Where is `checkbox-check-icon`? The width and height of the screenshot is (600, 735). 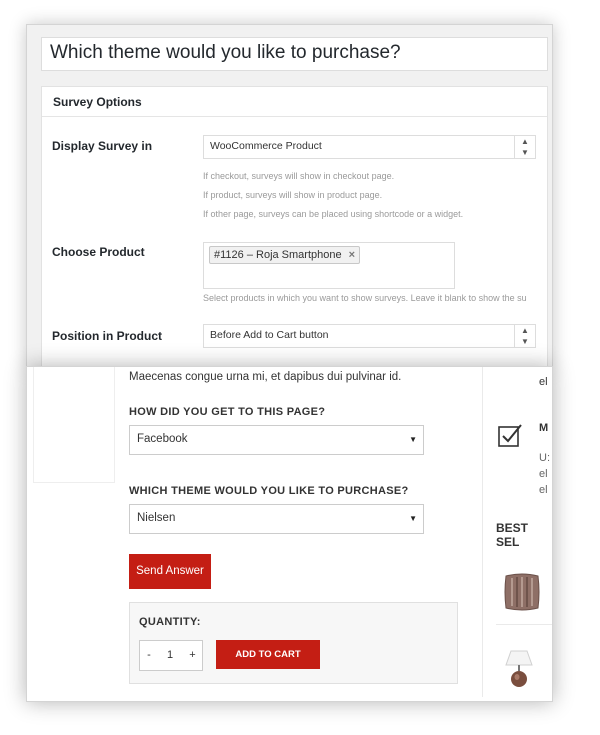
checkbox-check-icon is located at coordinates (510, 435).